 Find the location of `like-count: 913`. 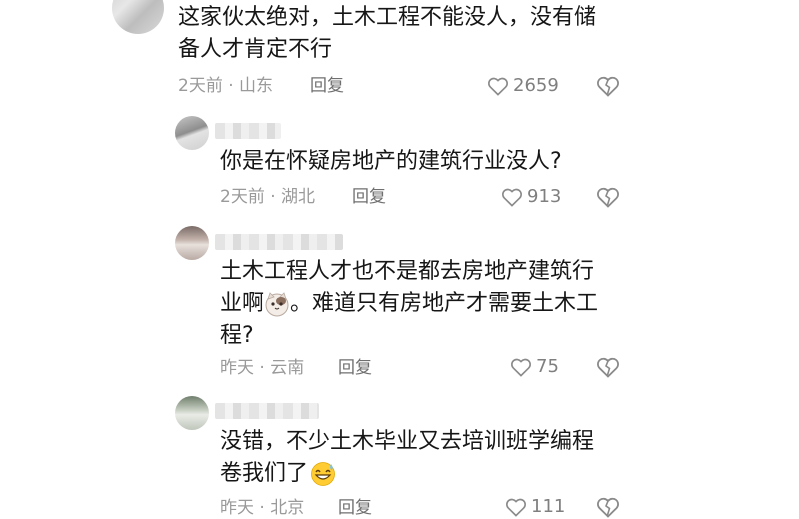

like-count: 913 is located at coordinates (544, 196).